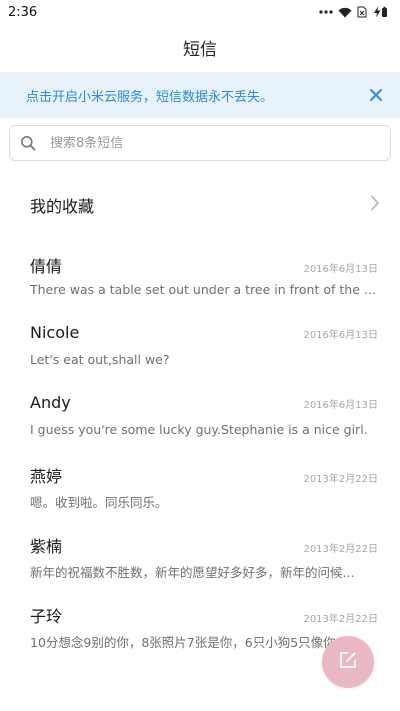 Image resolution: width=400 pixels, height=711 pixels. I want to click on favorites-row: 我的收藏, so click(200, 205).